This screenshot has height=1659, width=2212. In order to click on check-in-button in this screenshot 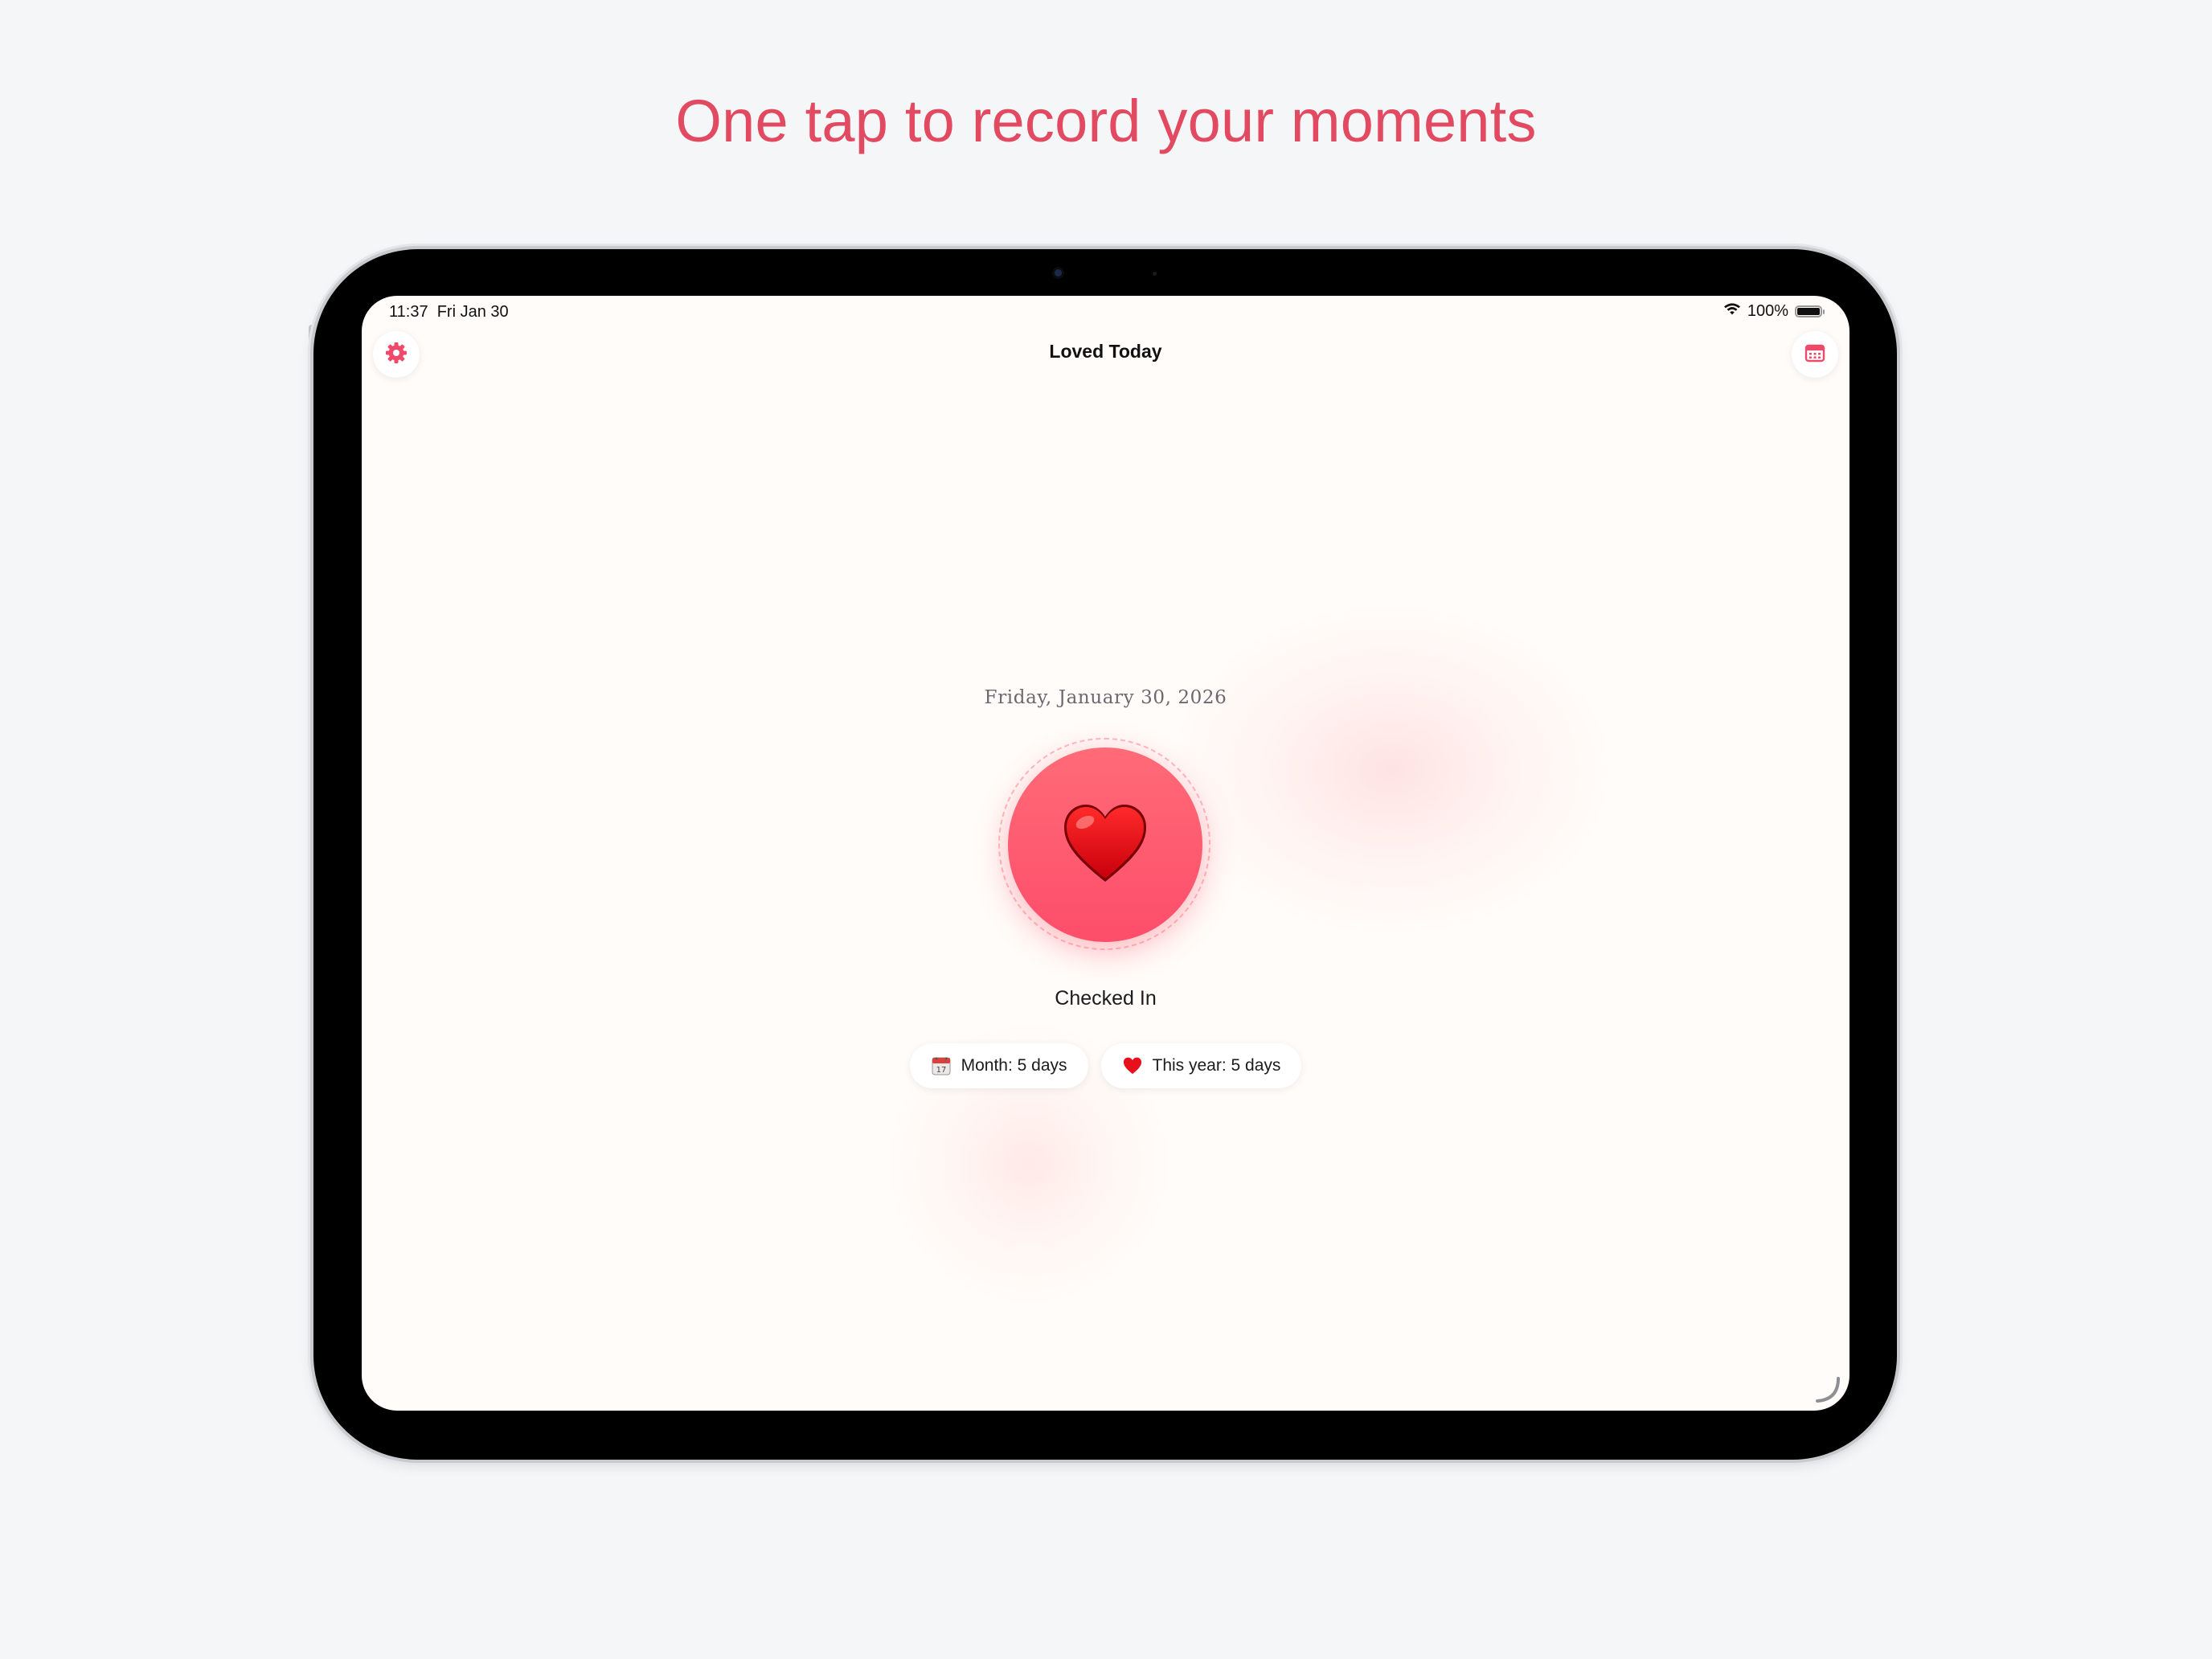, I will do `click(1105, 845)`.